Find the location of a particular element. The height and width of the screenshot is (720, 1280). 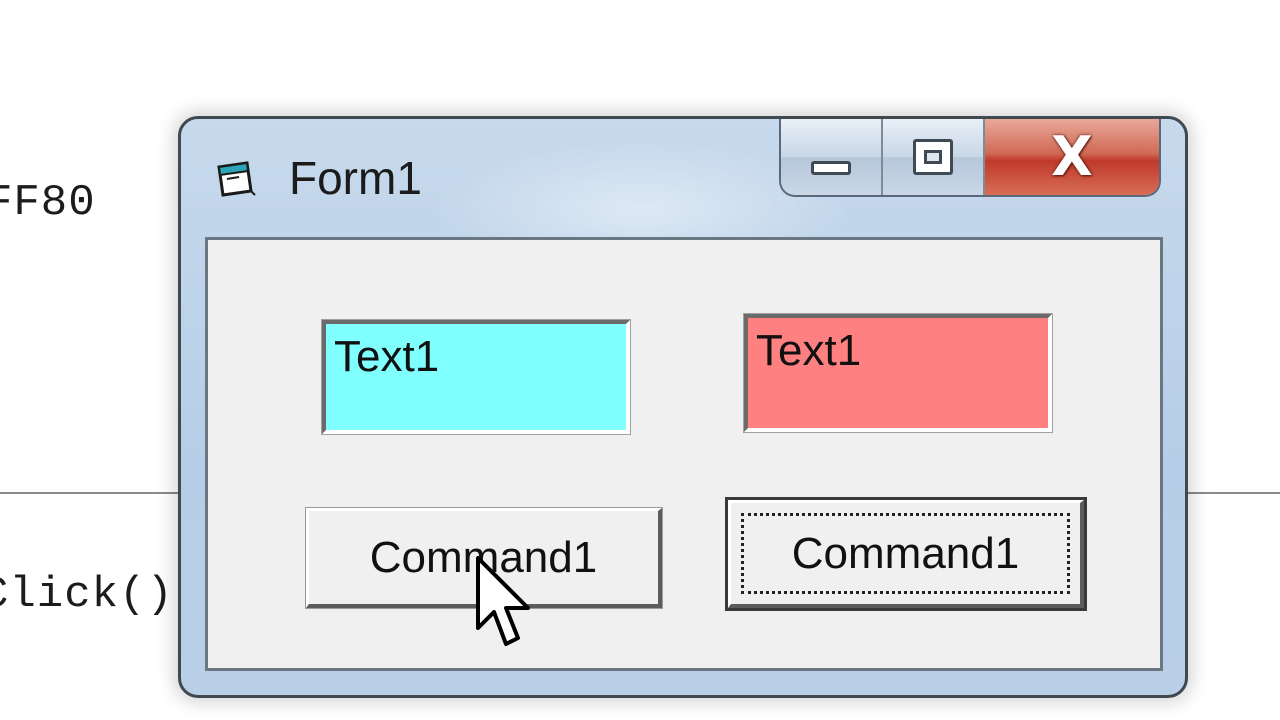

maximize-button is located at coordinates (934, 157).